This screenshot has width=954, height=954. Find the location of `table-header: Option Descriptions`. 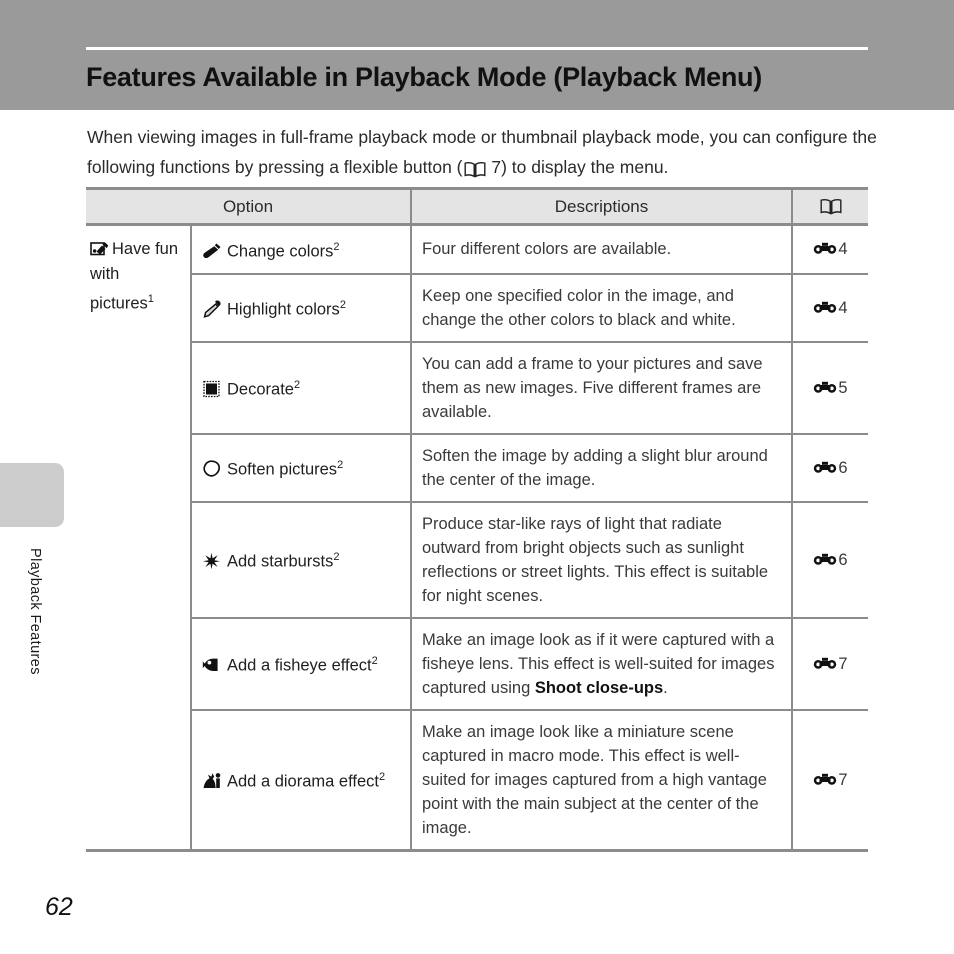

table-header: Option Descriptions is located at coordinates (477, 206).